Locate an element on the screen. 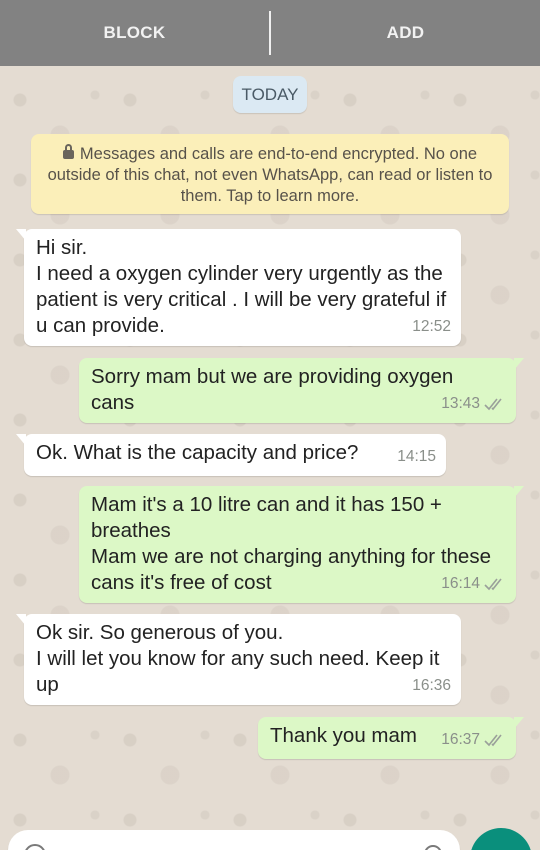 The width and height of the screenshot is (540, 850). message-time: 16:36 is located at coordinates (431, 685).